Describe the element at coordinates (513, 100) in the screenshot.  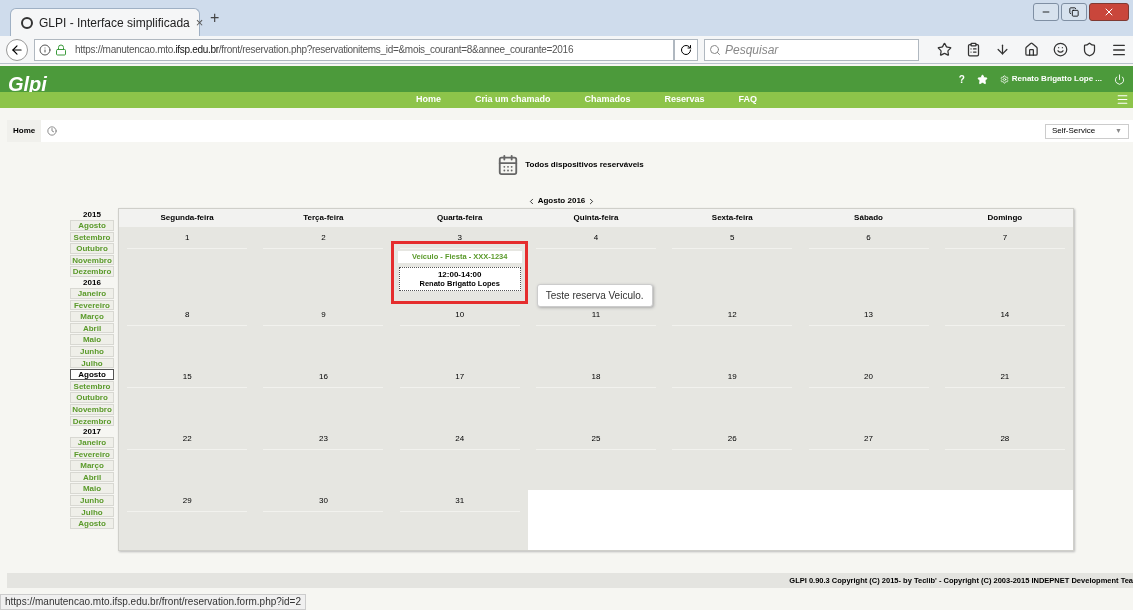
I see `menu-item: Cria um chamado` at that location.